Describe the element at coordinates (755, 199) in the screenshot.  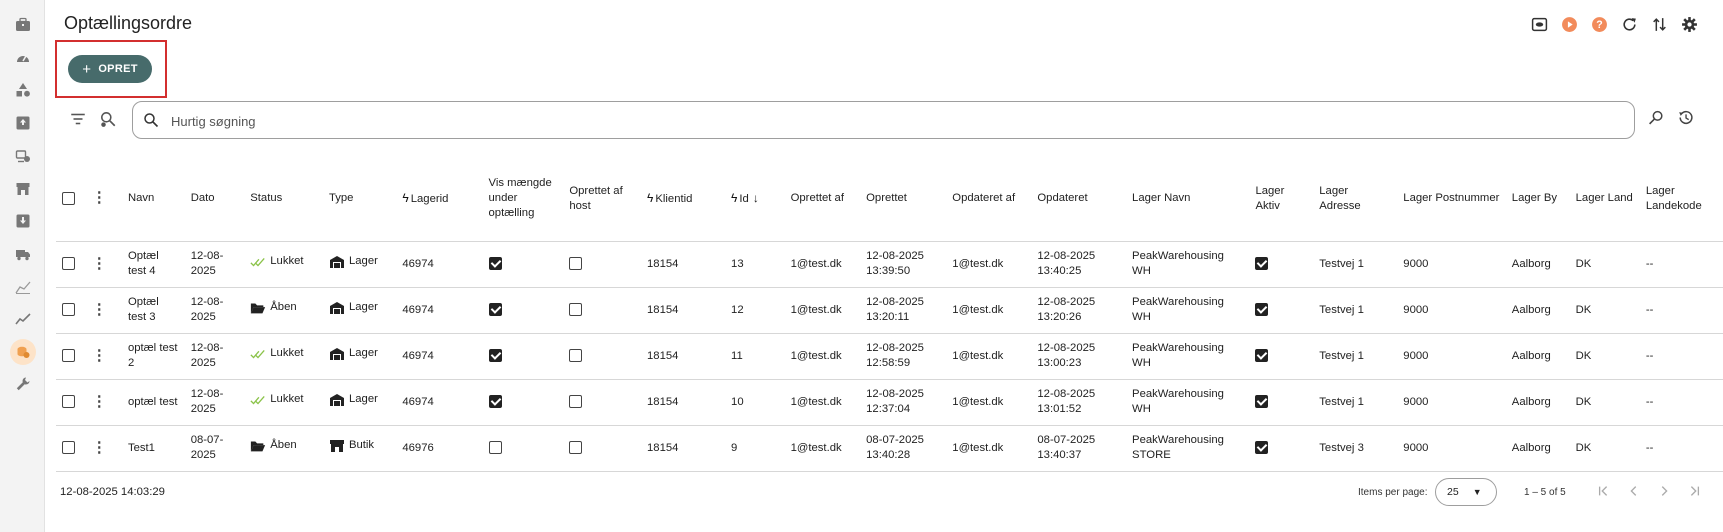
I see `col-header-id: ϟ Id ↓` at that location.